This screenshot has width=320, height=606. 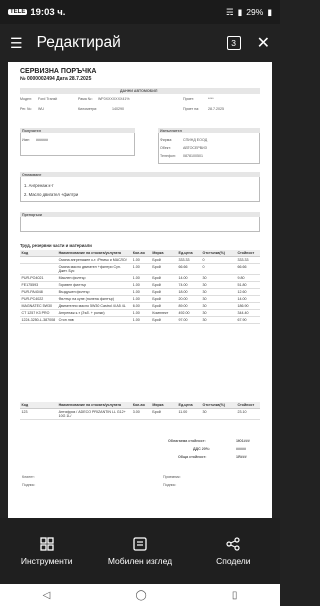 I want to click on grand-total-value: 1Я###, so click(x=241, y=457).